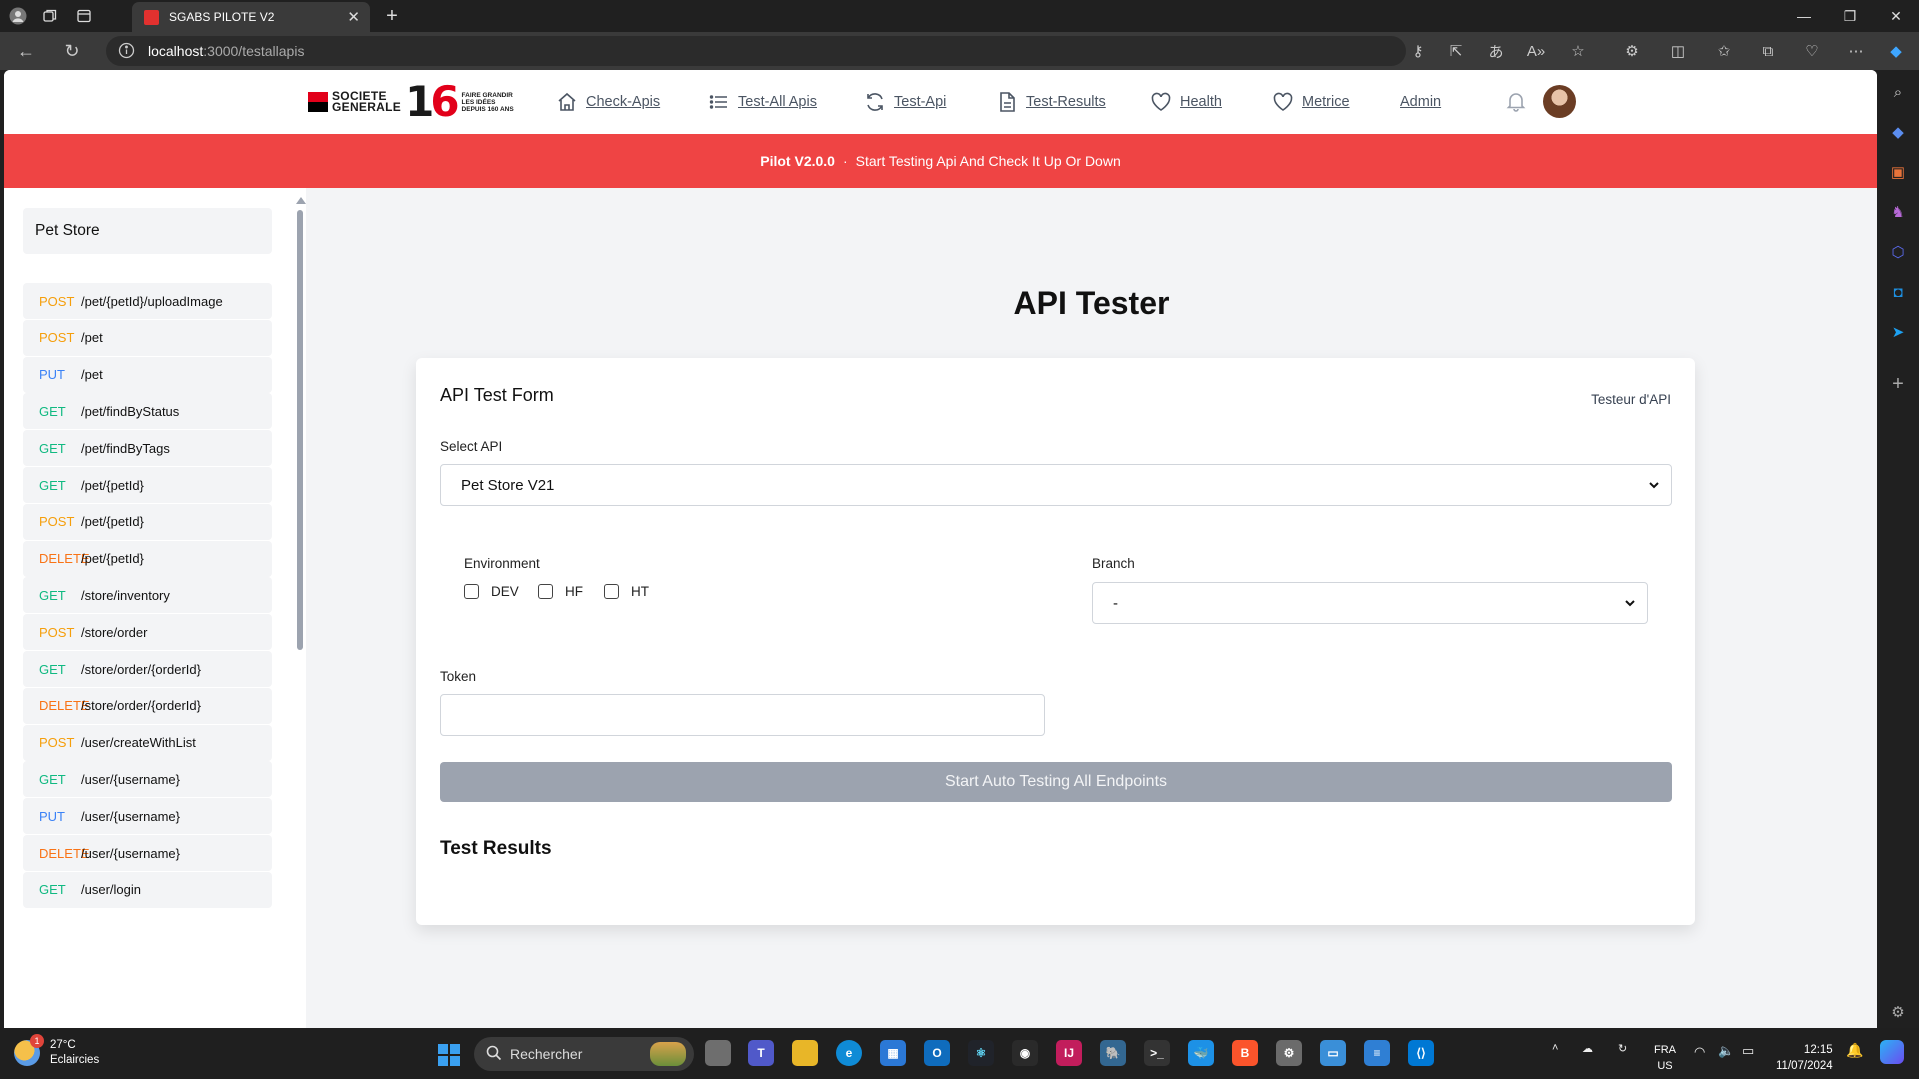 The height and width of the screenshot is (1079, 1919). I want to click on endpoint-item: POST/user/createWithList, so click(147, 742).